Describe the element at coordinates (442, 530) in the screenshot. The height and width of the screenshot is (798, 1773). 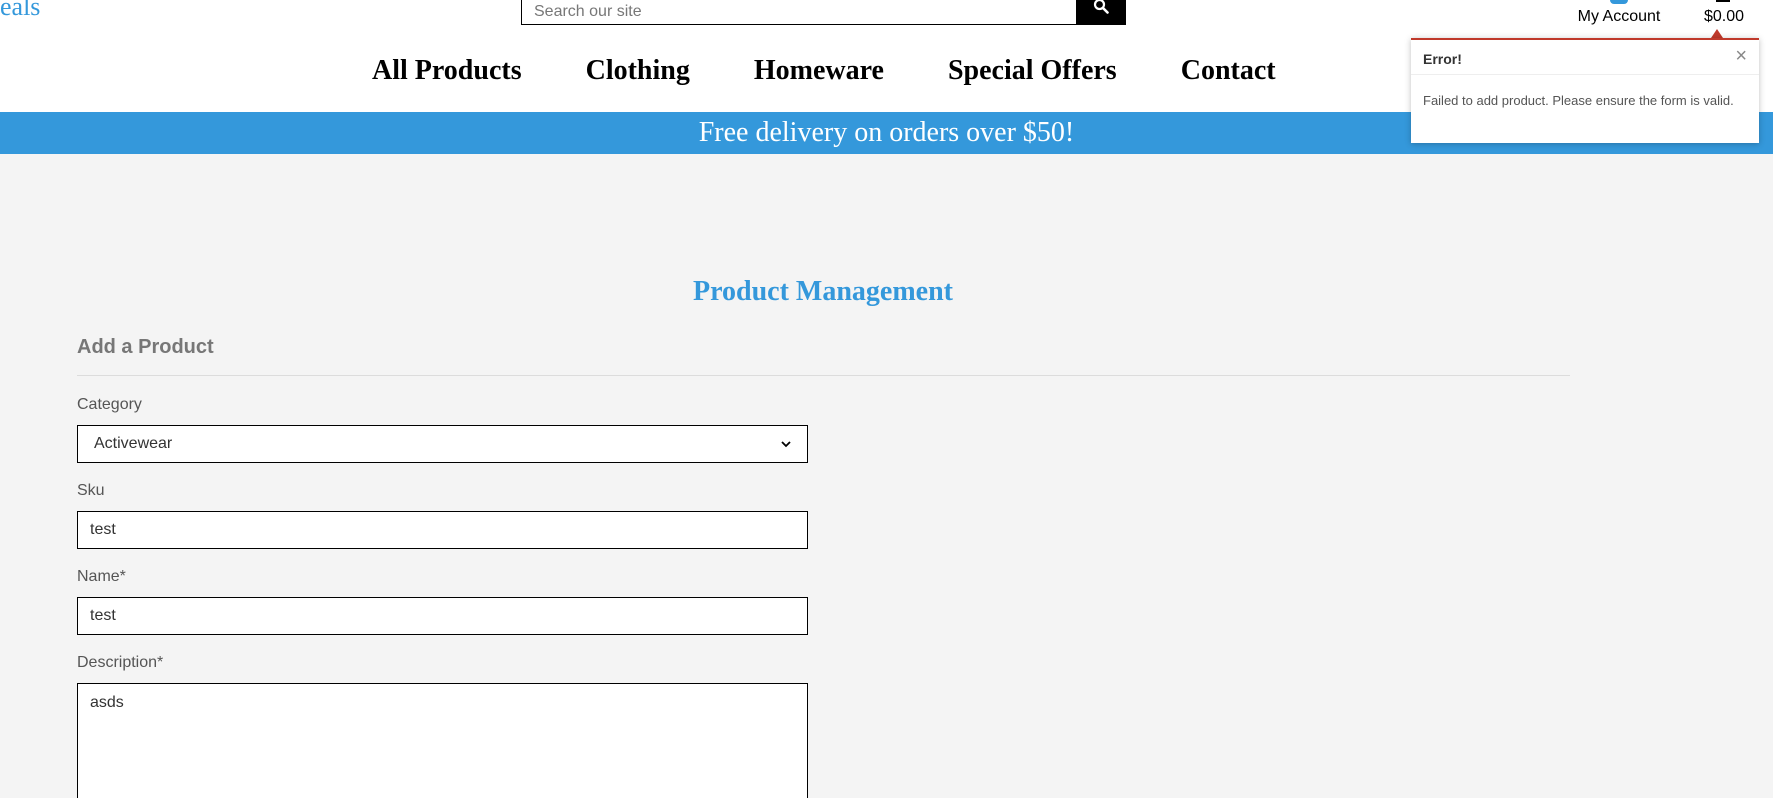
I see `sku-input: test` at that location.